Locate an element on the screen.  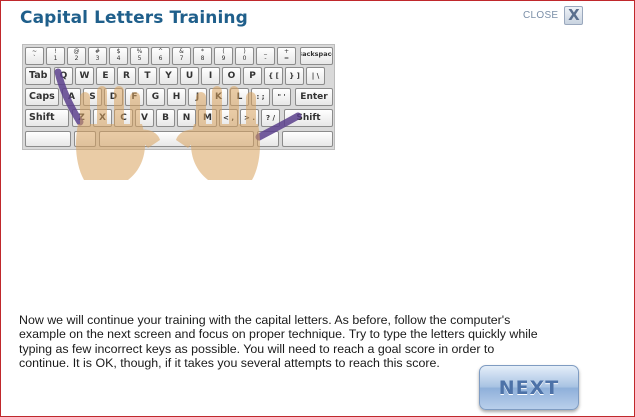
key-number-10: ) 0 is located at coordinates (244, 56).